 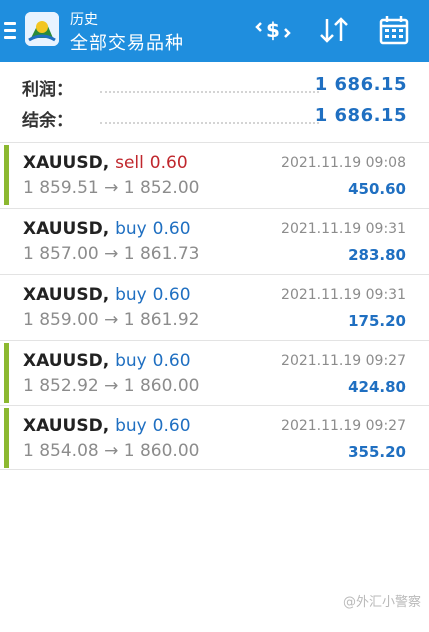 I want to click on profit-row: 利润： 1 686.15, so click(x=214, y=86).